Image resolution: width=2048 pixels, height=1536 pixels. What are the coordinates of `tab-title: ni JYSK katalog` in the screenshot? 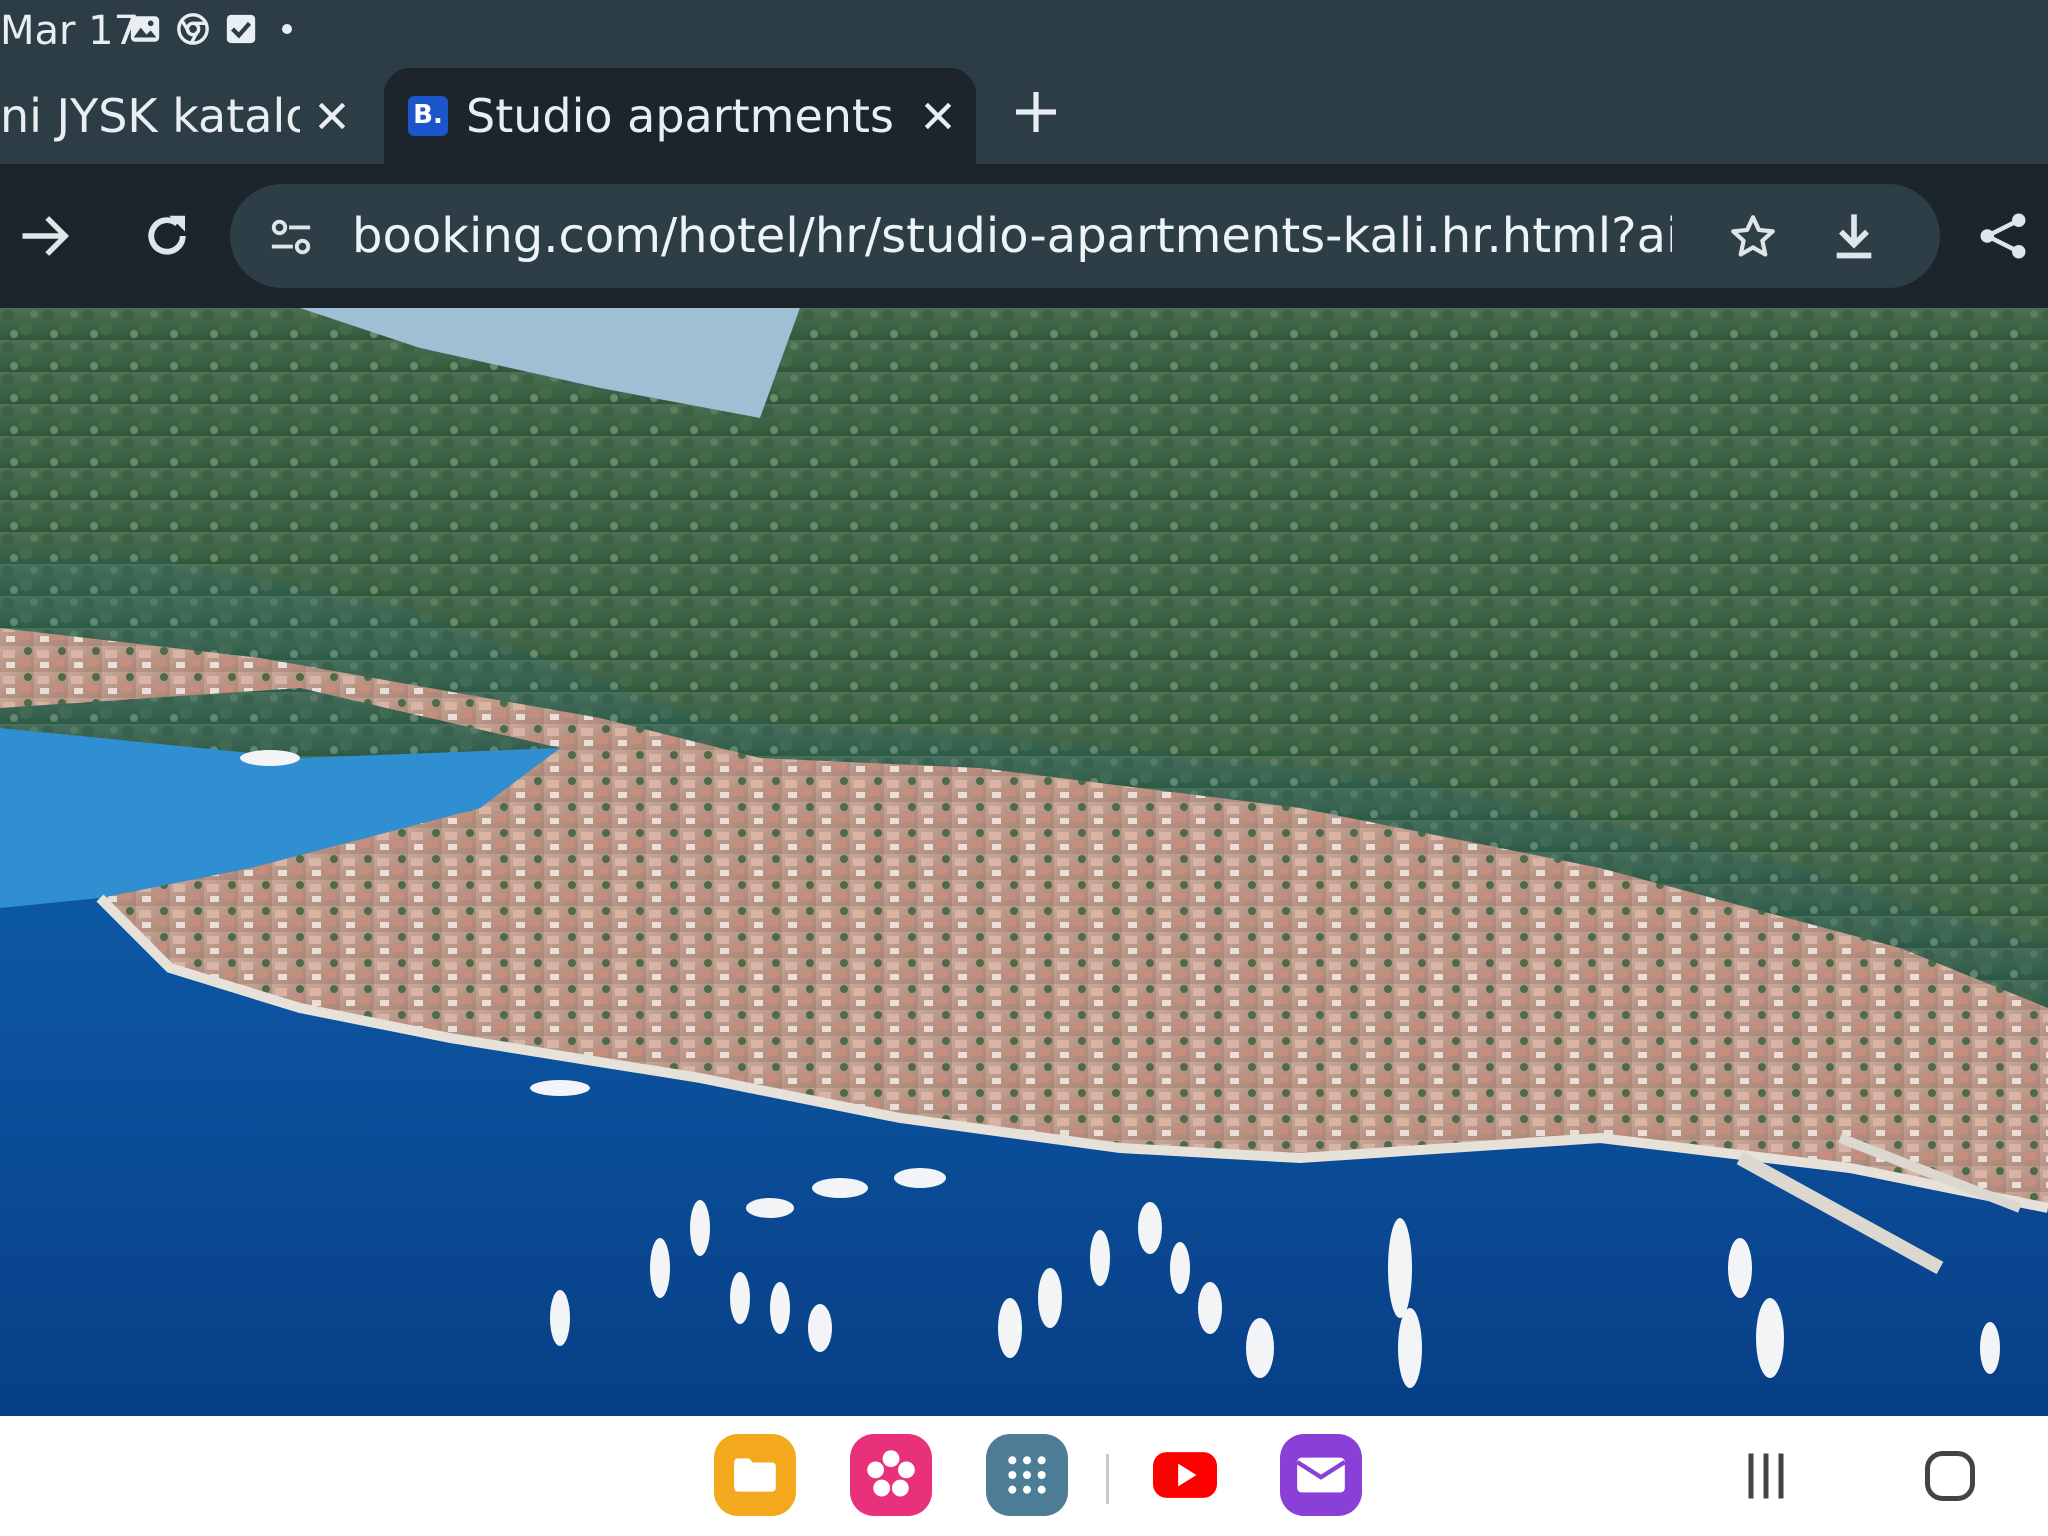 It's located at (150, 116).